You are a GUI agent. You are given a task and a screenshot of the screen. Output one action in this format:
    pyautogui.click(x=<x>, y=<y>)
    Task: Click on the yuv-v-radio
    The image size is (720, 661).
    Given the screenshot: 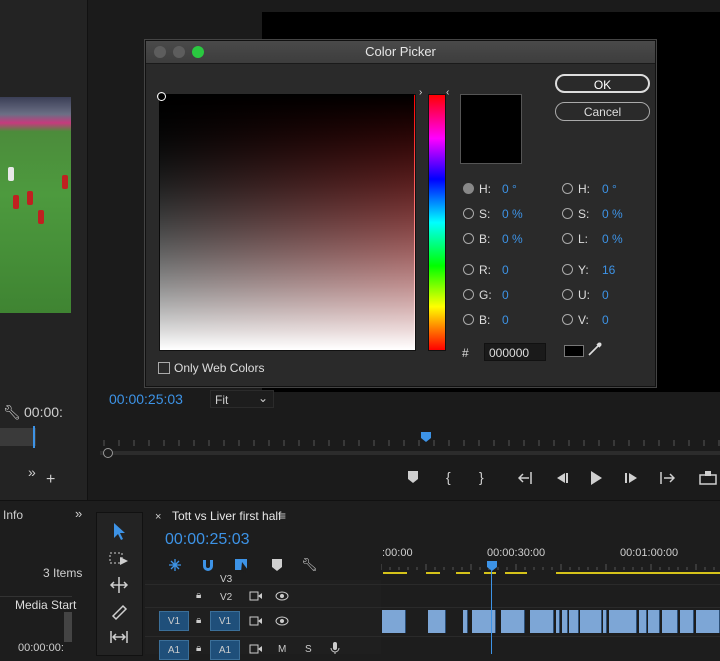 What is the action you would take?
    pyautogui.click(x=567, y=319)
    